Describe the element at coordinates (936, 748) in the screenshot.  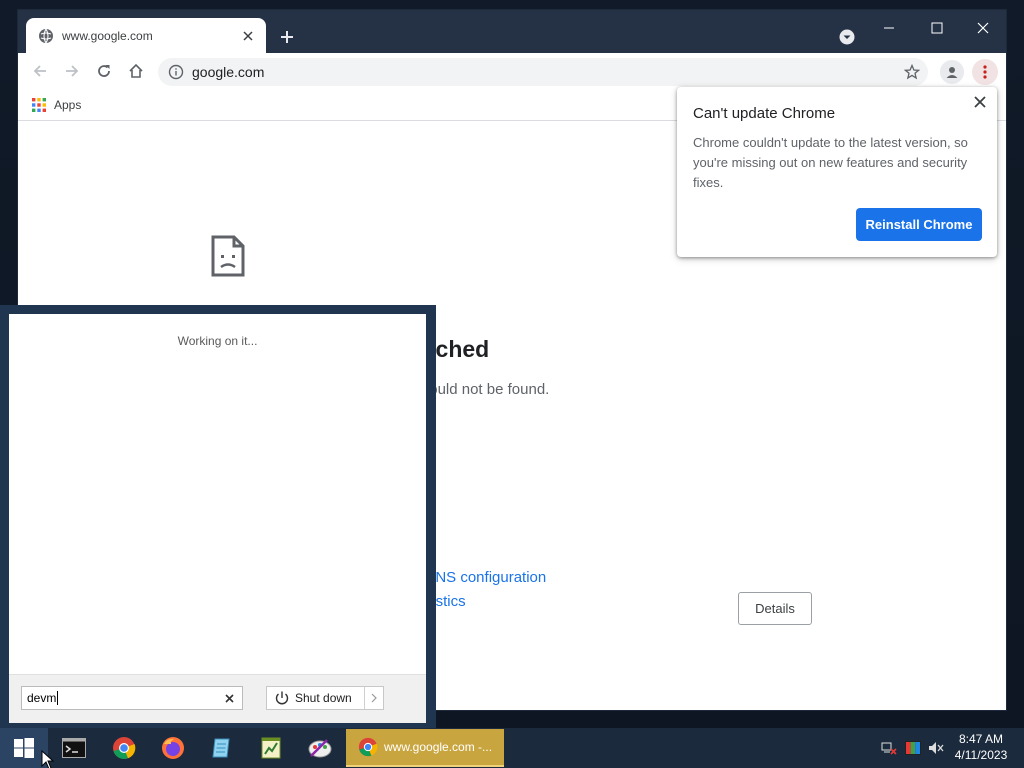
I see `volume-muted-icon` at that location.